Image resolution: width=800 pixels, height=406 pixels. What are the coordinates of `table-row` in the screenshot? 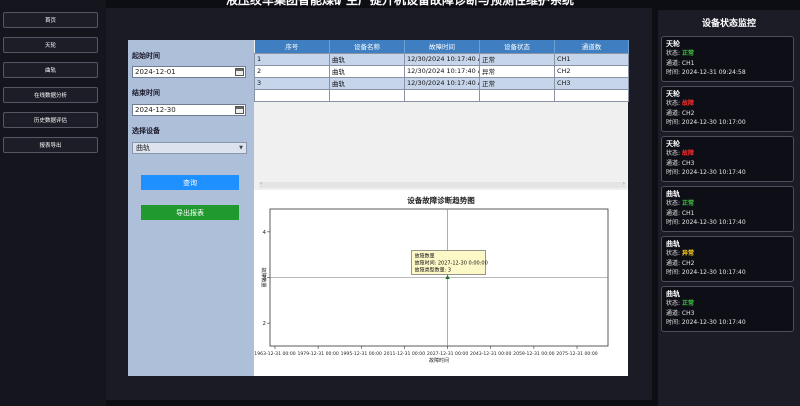 It's located at (441, 95).